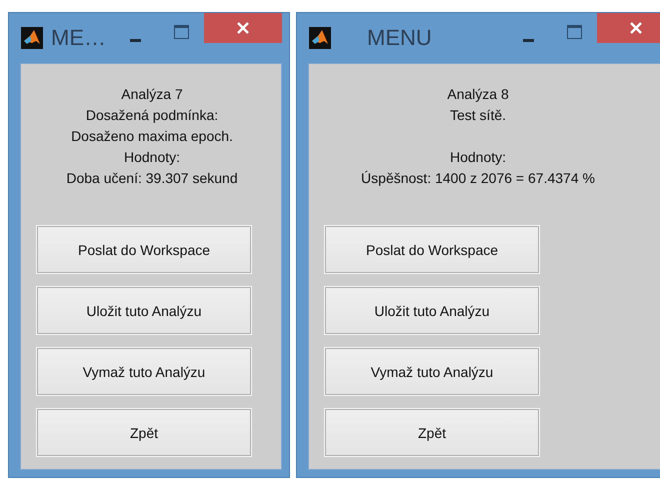 The height and width of the screenshot is (482, 660). What do you see at coordinates (478, 178) in the screenshot?
I see `info-text: Úspěšnost: 1400 z 2076 = 67.4374 %` at bounding box center [478, 178].